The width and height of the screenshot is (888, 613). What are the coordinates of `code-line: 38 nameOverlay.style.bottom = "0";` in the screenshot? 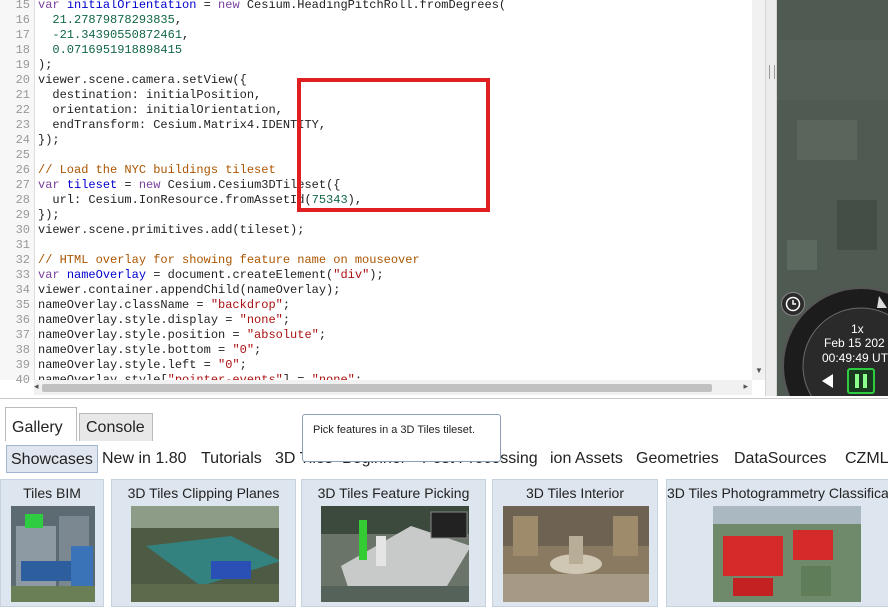 It's located at (382, 350).